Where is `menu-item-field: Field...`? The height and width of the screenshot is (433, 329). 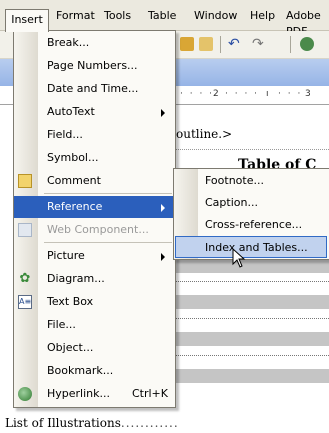 menu-item-field: Field... is located at coordinates (94, 135).